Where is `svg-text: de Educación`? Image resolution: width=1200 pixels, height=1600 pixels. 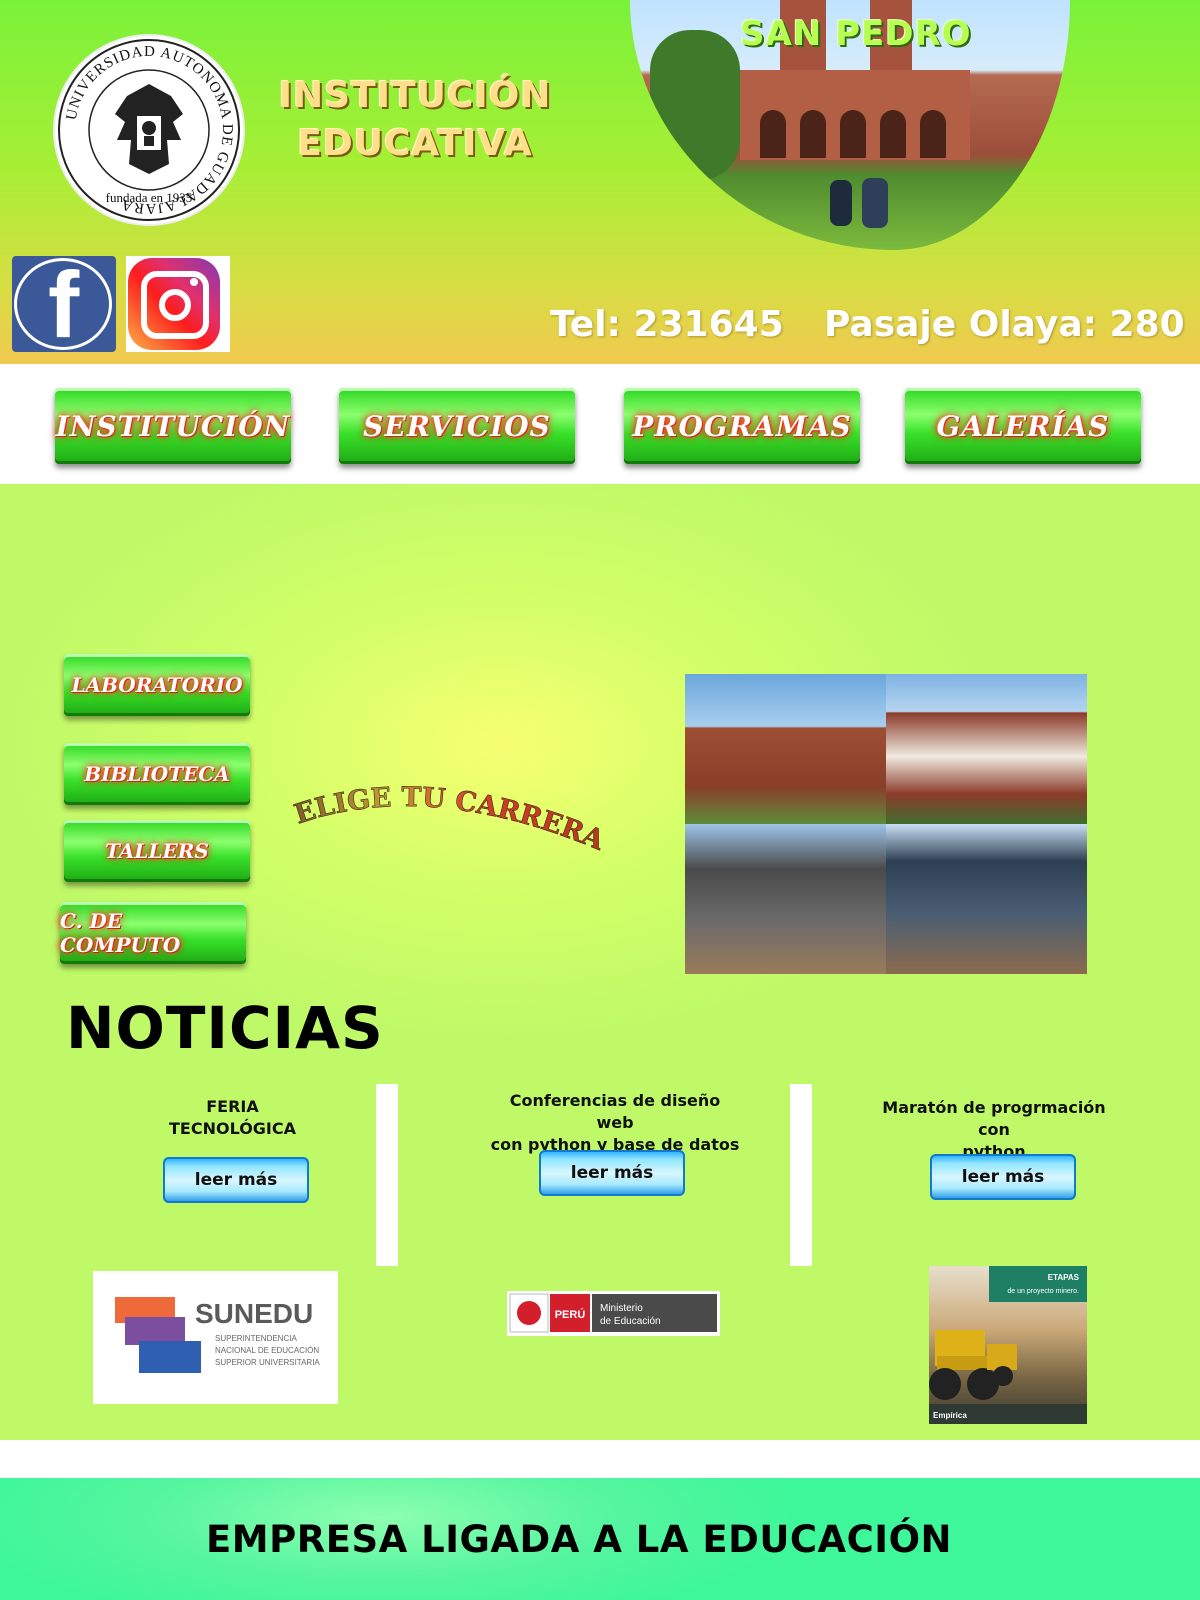
svg-text: de Educación is located at coordinates (630, 1321).